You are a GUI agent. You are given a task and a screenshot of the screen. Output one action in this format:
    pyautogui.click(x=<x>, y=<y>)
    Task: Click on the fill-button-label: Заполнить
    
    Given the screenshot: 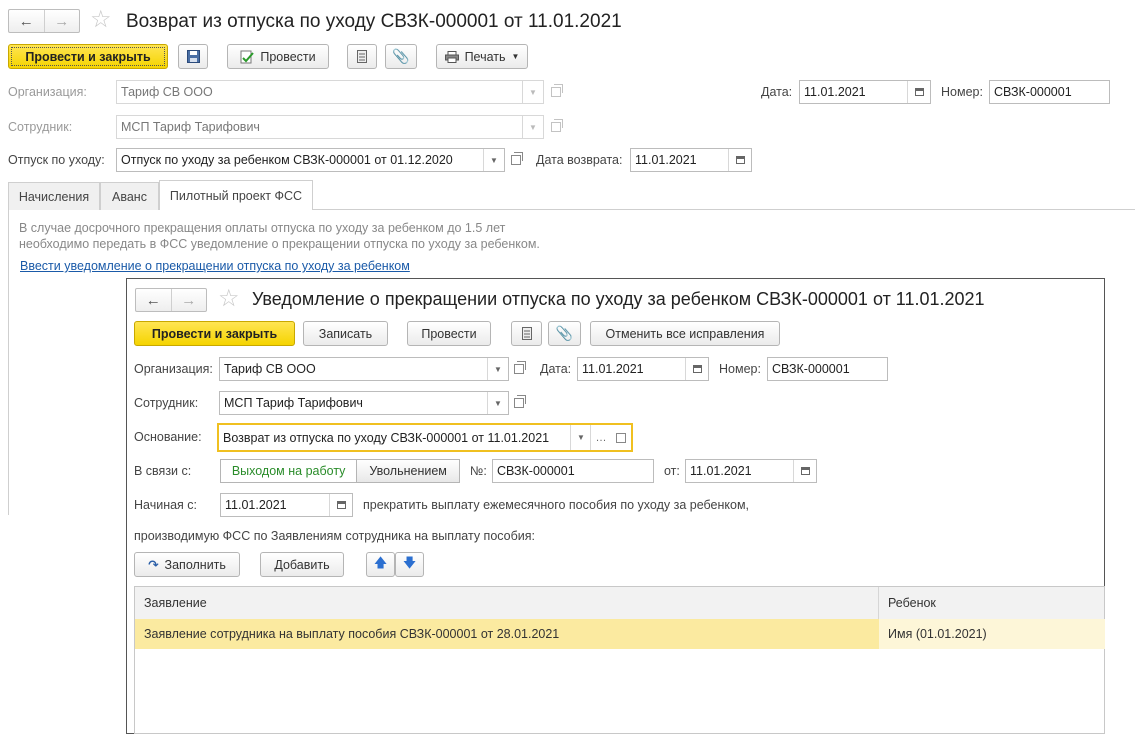 What is the action you would take?
    pyautogui.click(x=195, y=564)
    